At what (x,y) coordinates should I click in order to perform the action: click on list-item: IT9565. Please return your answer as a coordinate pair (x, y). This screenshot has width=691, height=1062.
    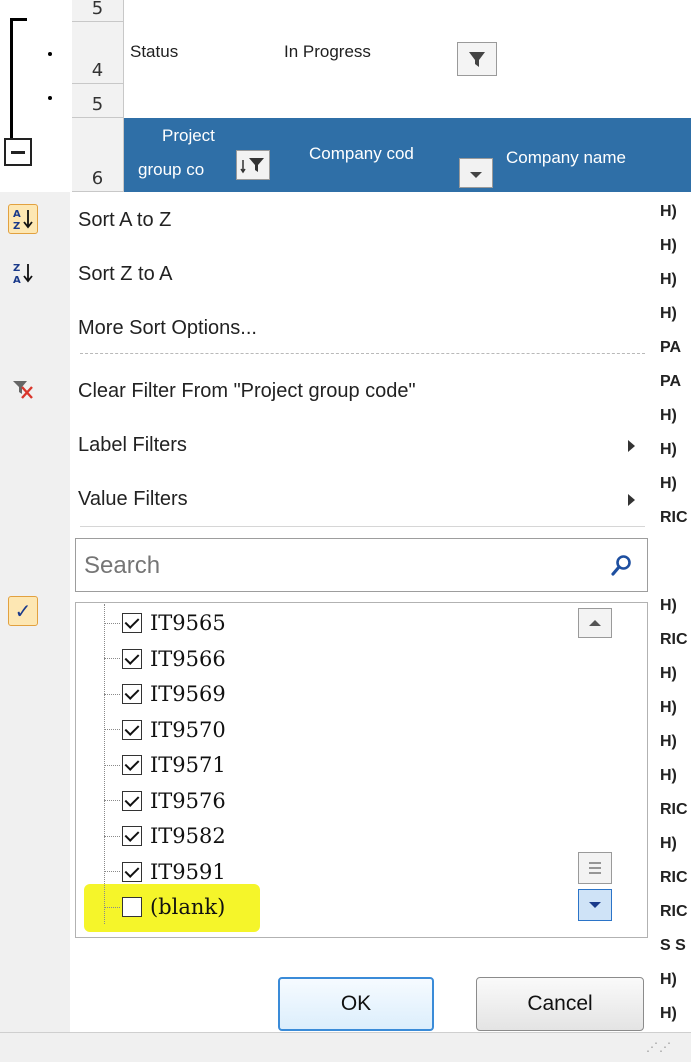
    Looking at the image, I should click on (165, 623).